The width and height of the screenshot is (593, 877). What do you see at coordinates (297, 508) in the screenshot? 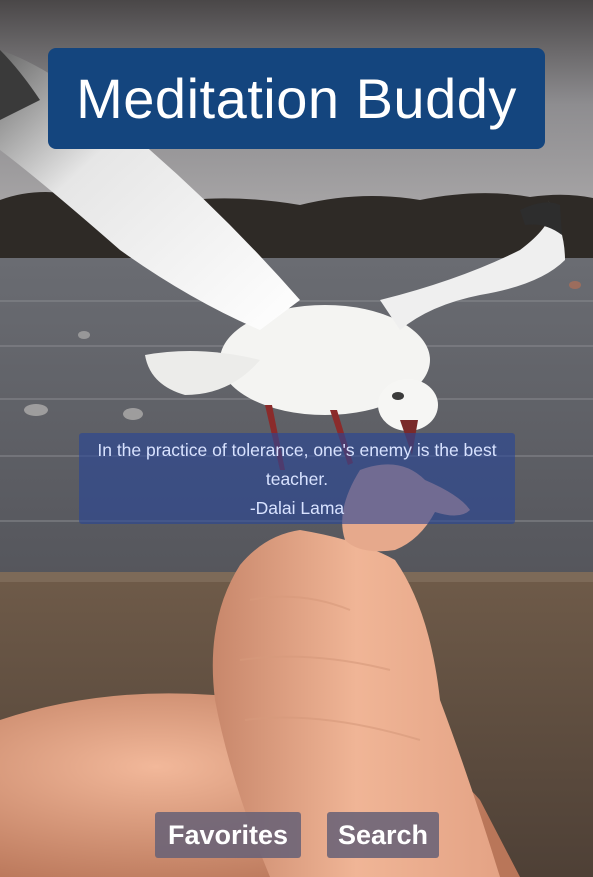
I see `quote-author: -Dalai Lama` at bounding box center [297, 508].